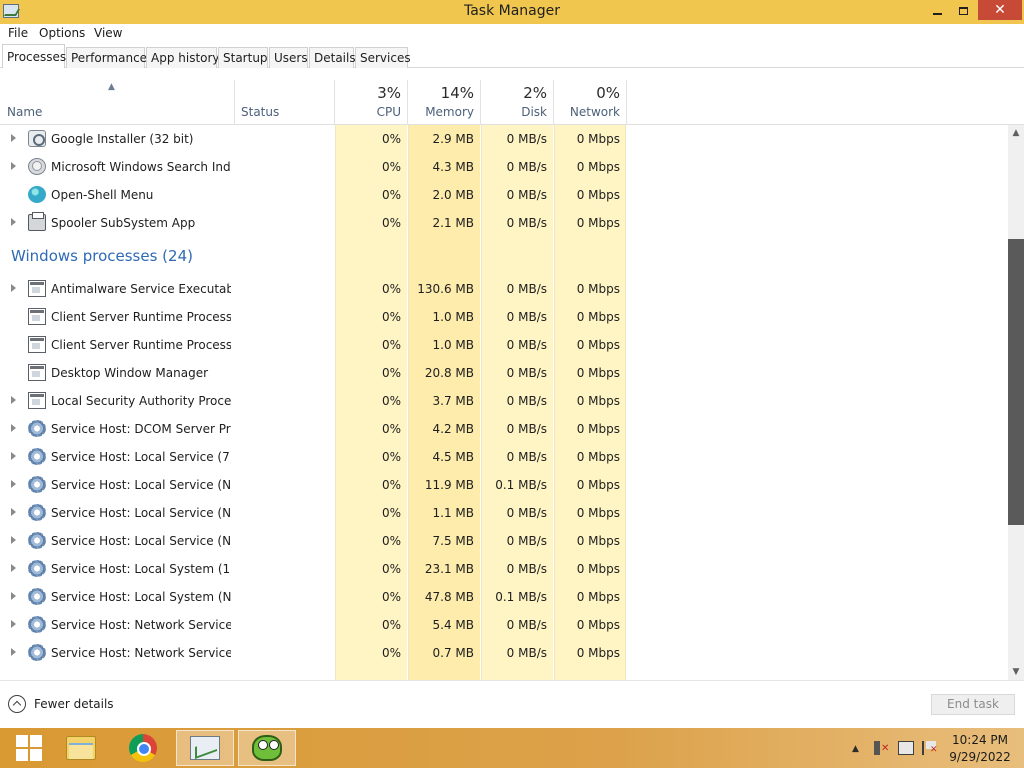 This screenshot has height=768, width=1024. I want to click on start-icon, so click(29, 748).